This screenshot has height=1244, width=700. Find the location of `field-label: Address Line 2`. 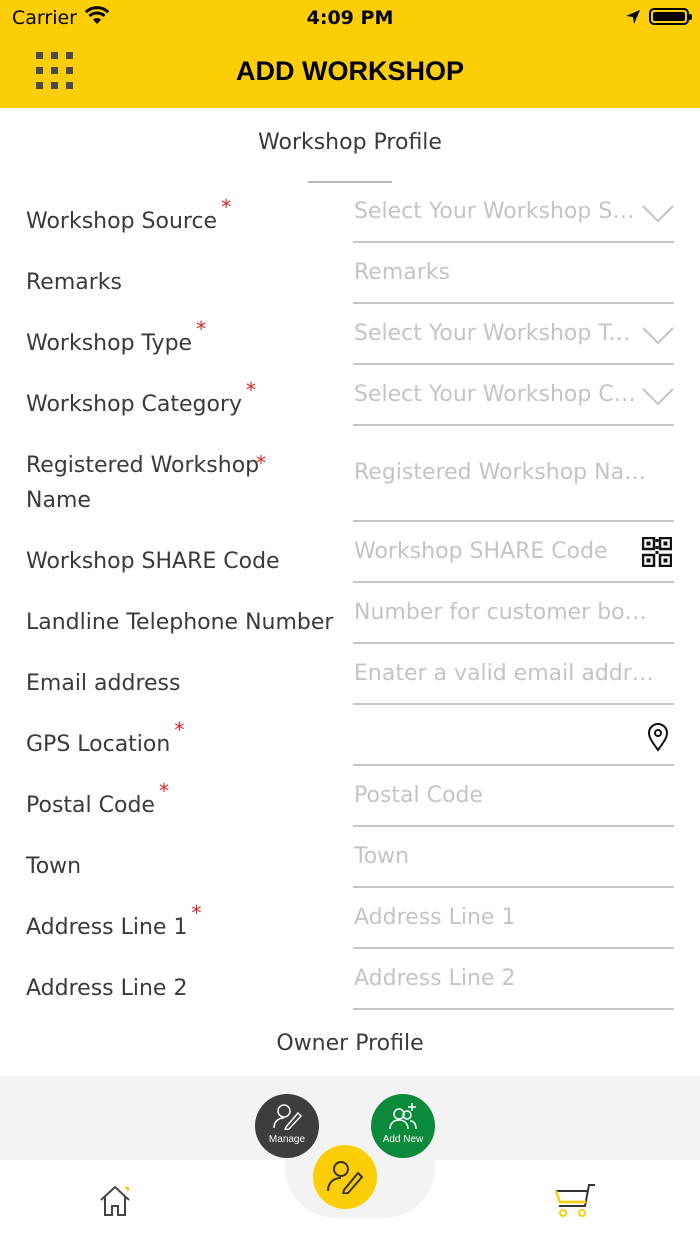

field-label: Address Line 2 is located at coordinates (107, 988).